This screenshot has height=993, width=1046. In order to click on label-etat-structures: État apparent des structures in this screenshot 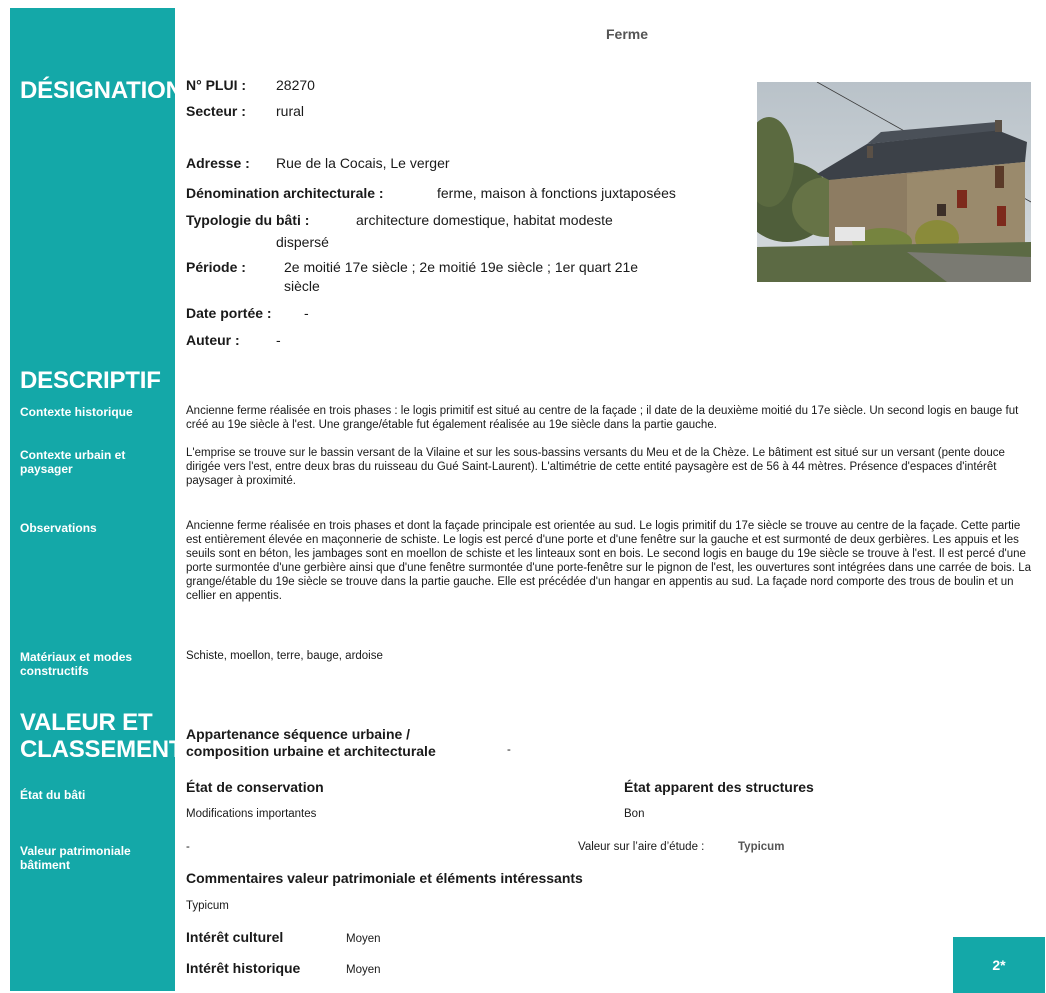, I will do `click(719, 787)`.